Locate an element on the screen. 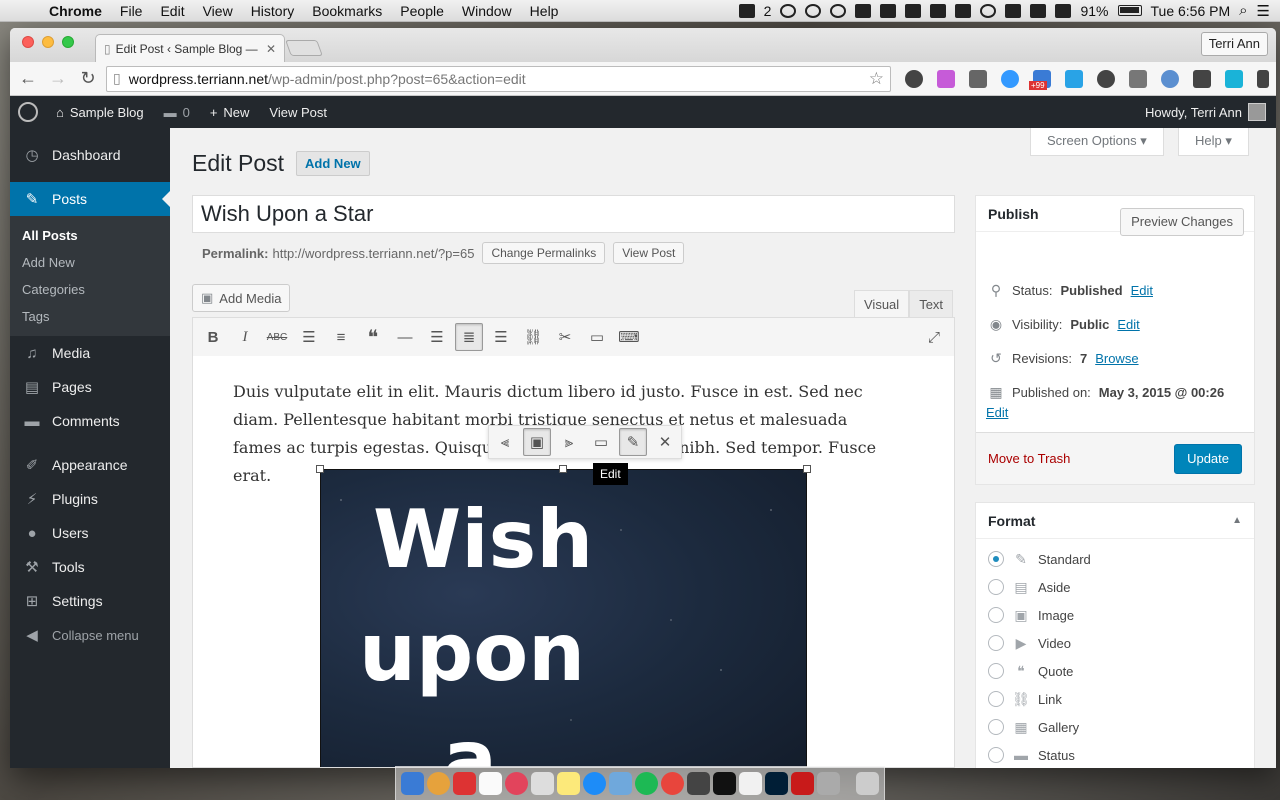 The width and height of the screenshot is (1280, 800). collapse-menu-button: ◀ Collapse menu is located at coordinates (90, 635).